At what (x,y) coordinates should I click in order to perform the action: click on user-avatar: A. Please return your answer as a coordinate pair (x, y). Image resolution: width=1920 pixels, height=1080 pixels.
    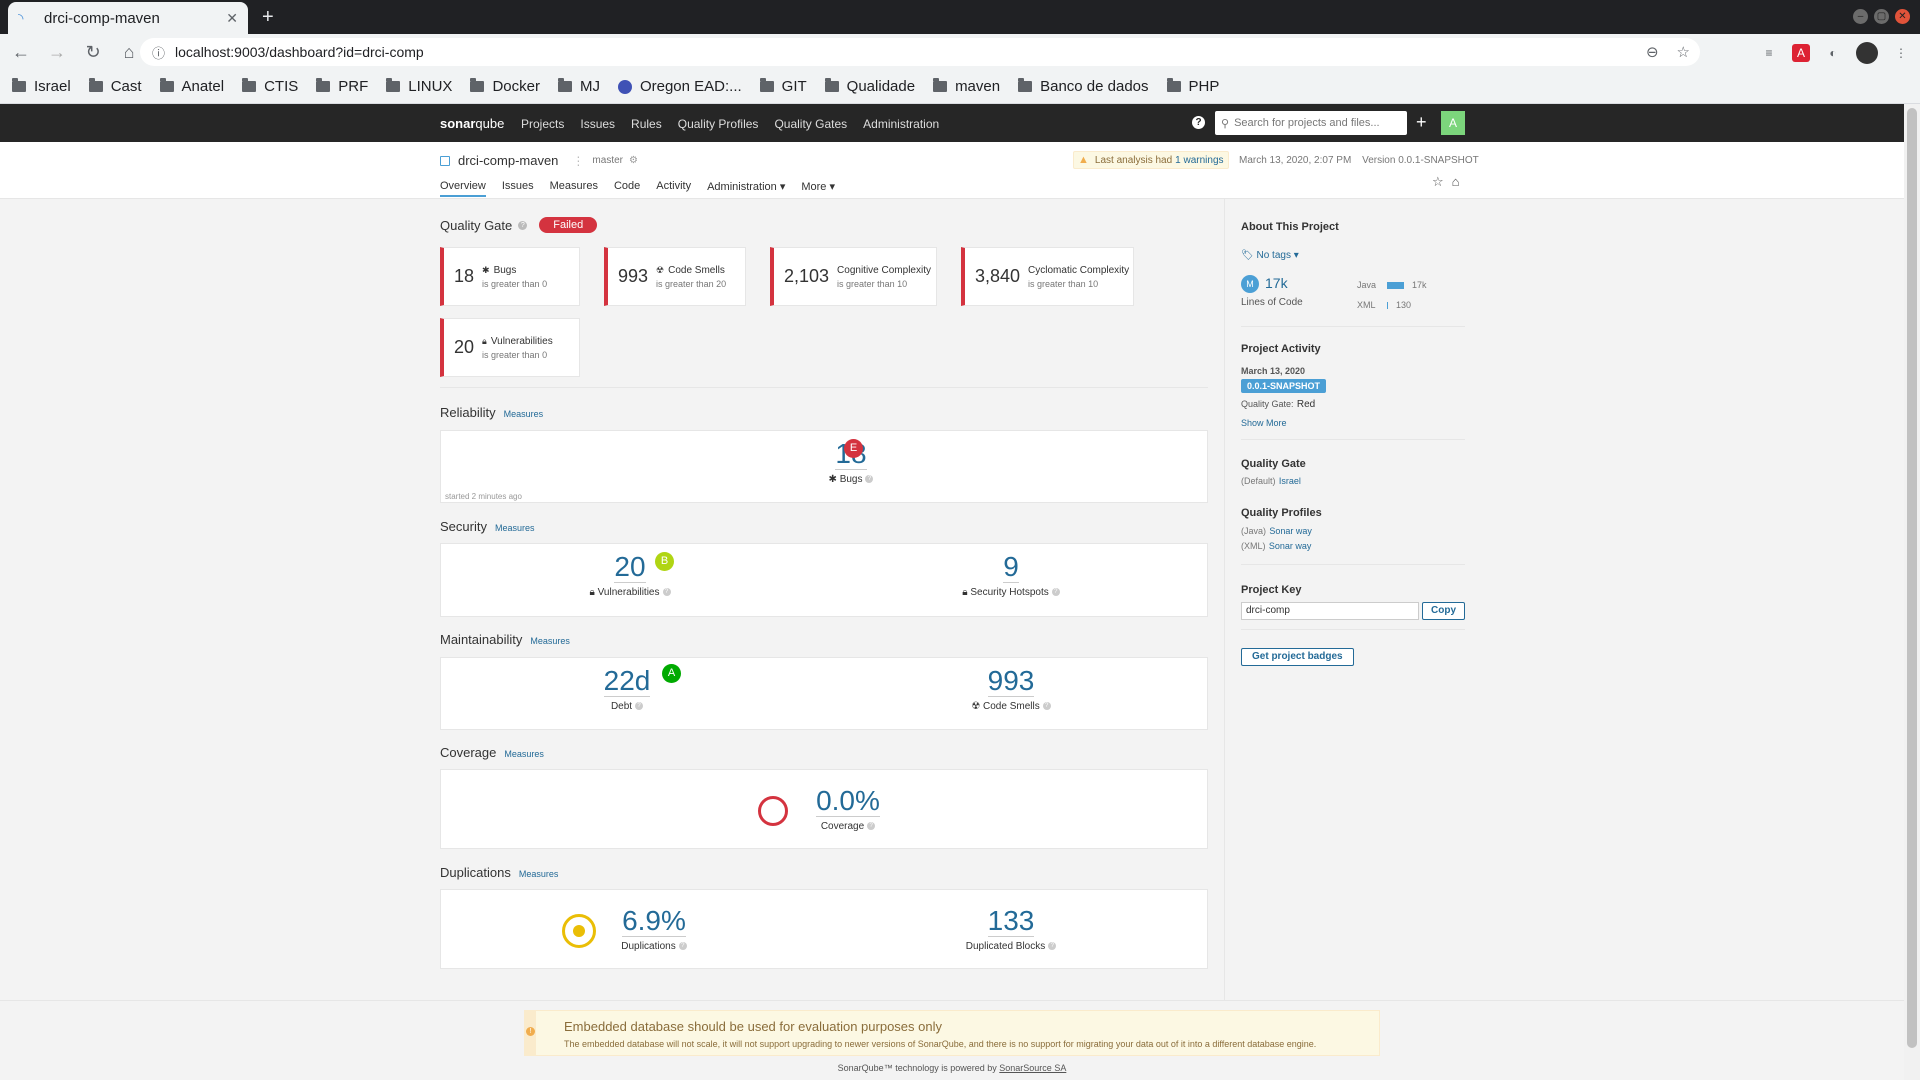
    Looking at the image, I should click on (1453, 123).